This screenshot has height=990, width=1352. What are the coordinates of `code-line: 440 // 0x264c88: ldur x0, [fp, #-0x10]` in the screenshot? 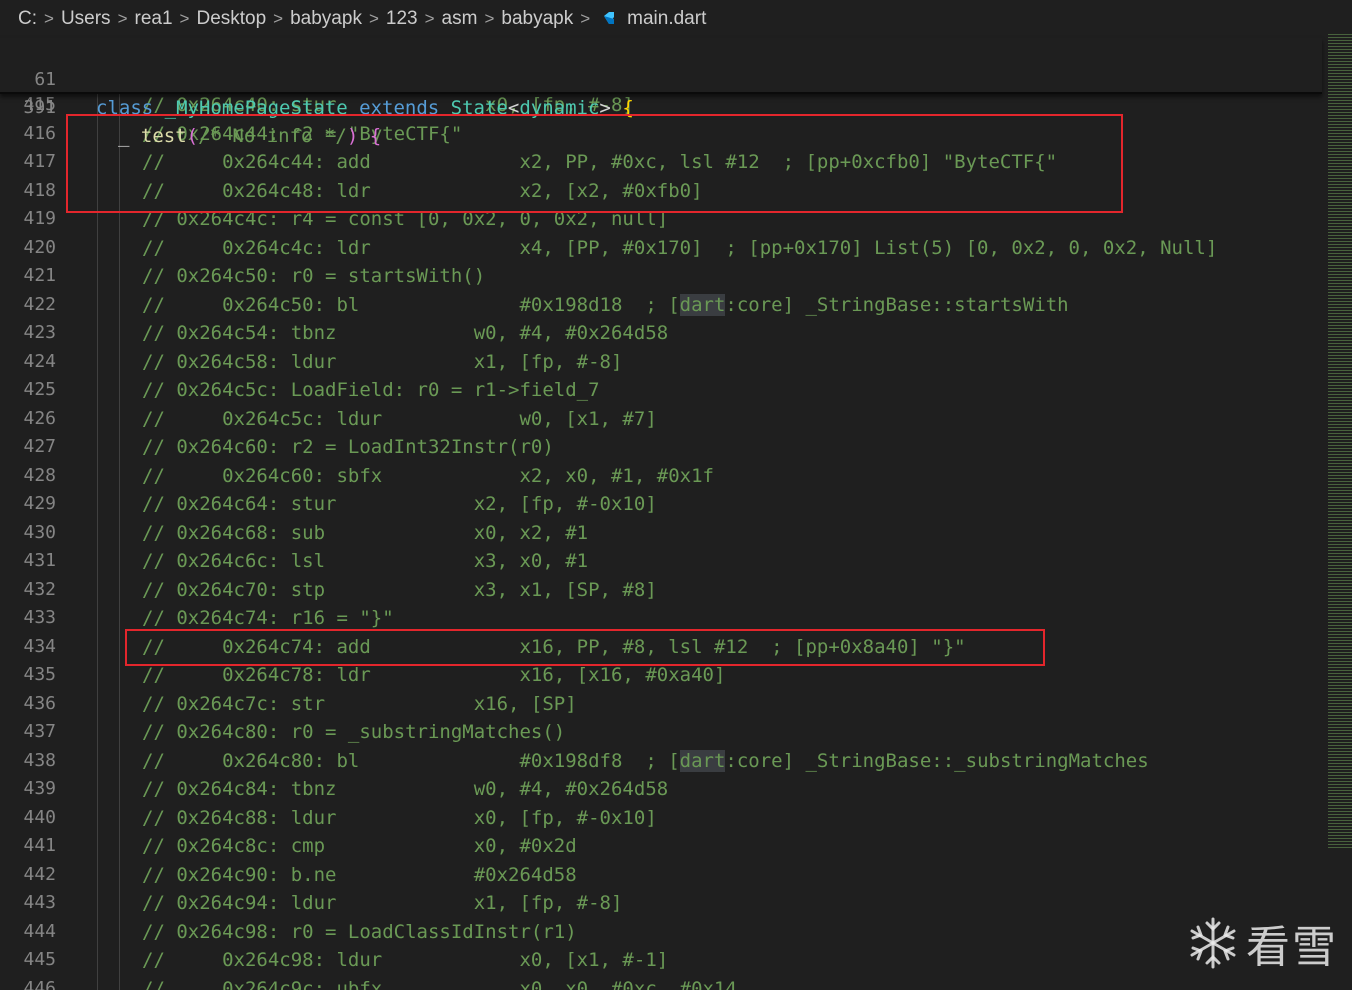 It's located at (665, 818).